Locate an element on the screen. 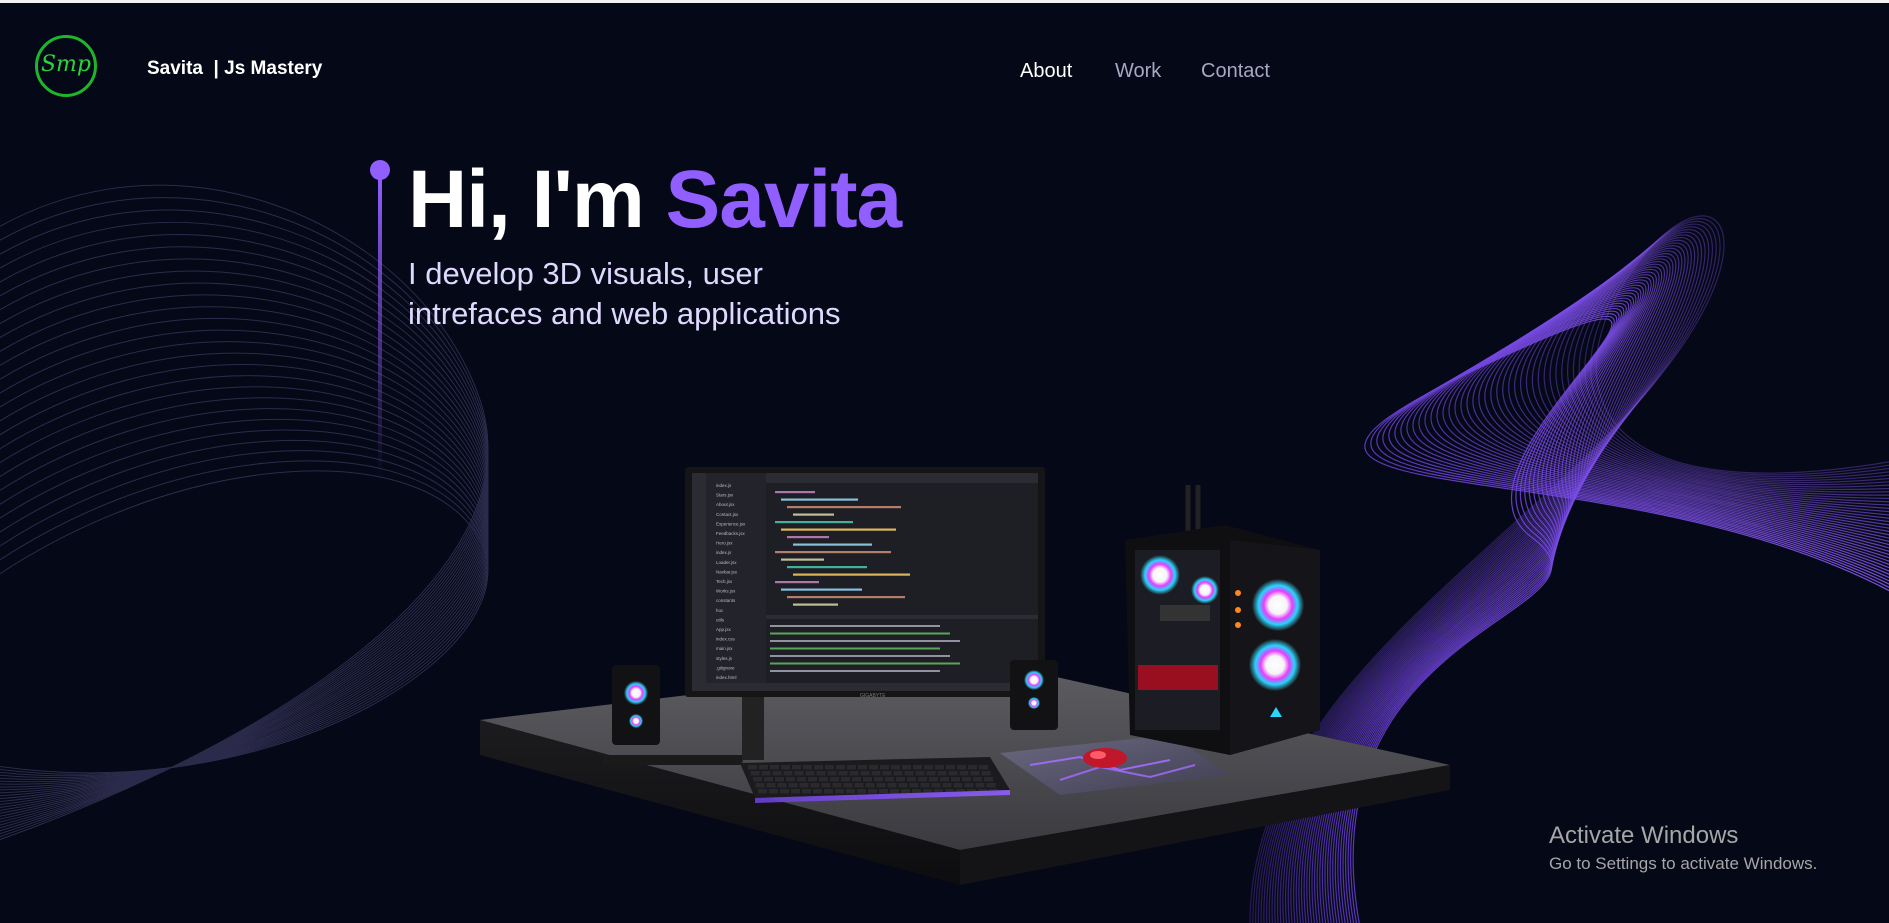  editor-file-item: Loader.jsx is located at coordinates (726, 562).